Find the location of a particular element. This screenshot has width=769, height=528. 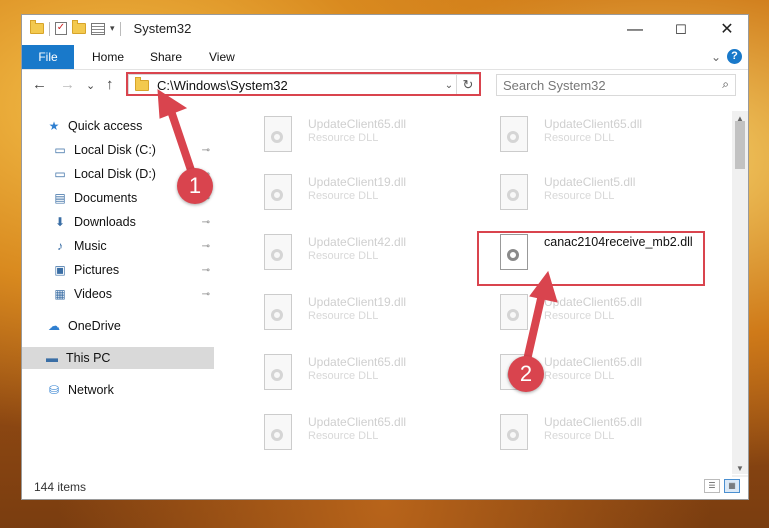

arrow-1-head is located at coordinates (172, 104).